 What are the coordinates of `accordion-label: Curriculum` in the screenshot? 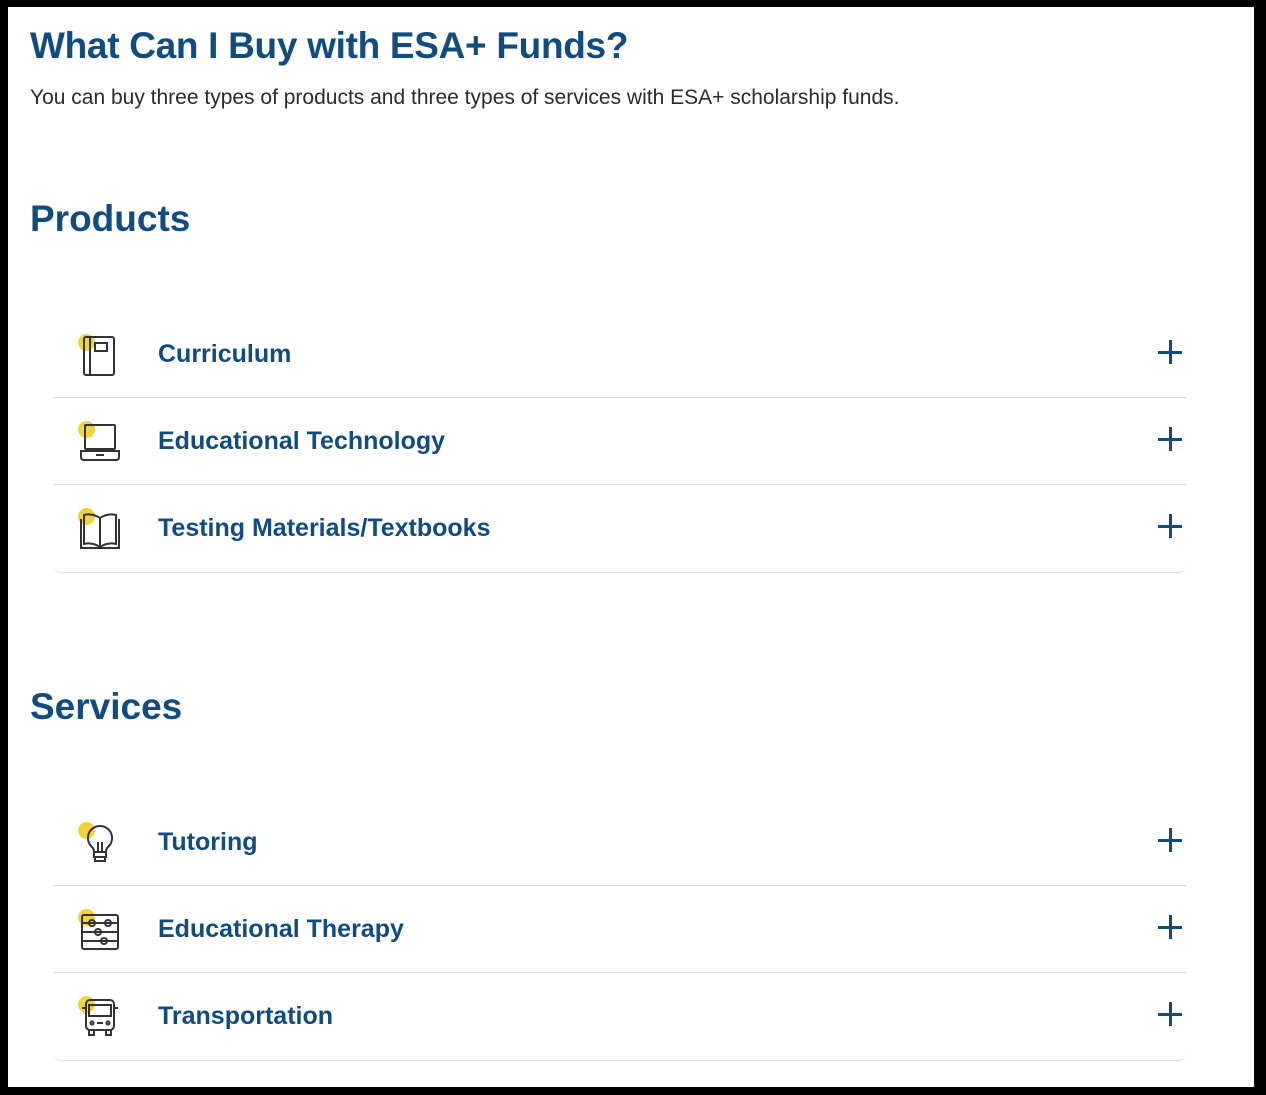 It's located at (225, 353).